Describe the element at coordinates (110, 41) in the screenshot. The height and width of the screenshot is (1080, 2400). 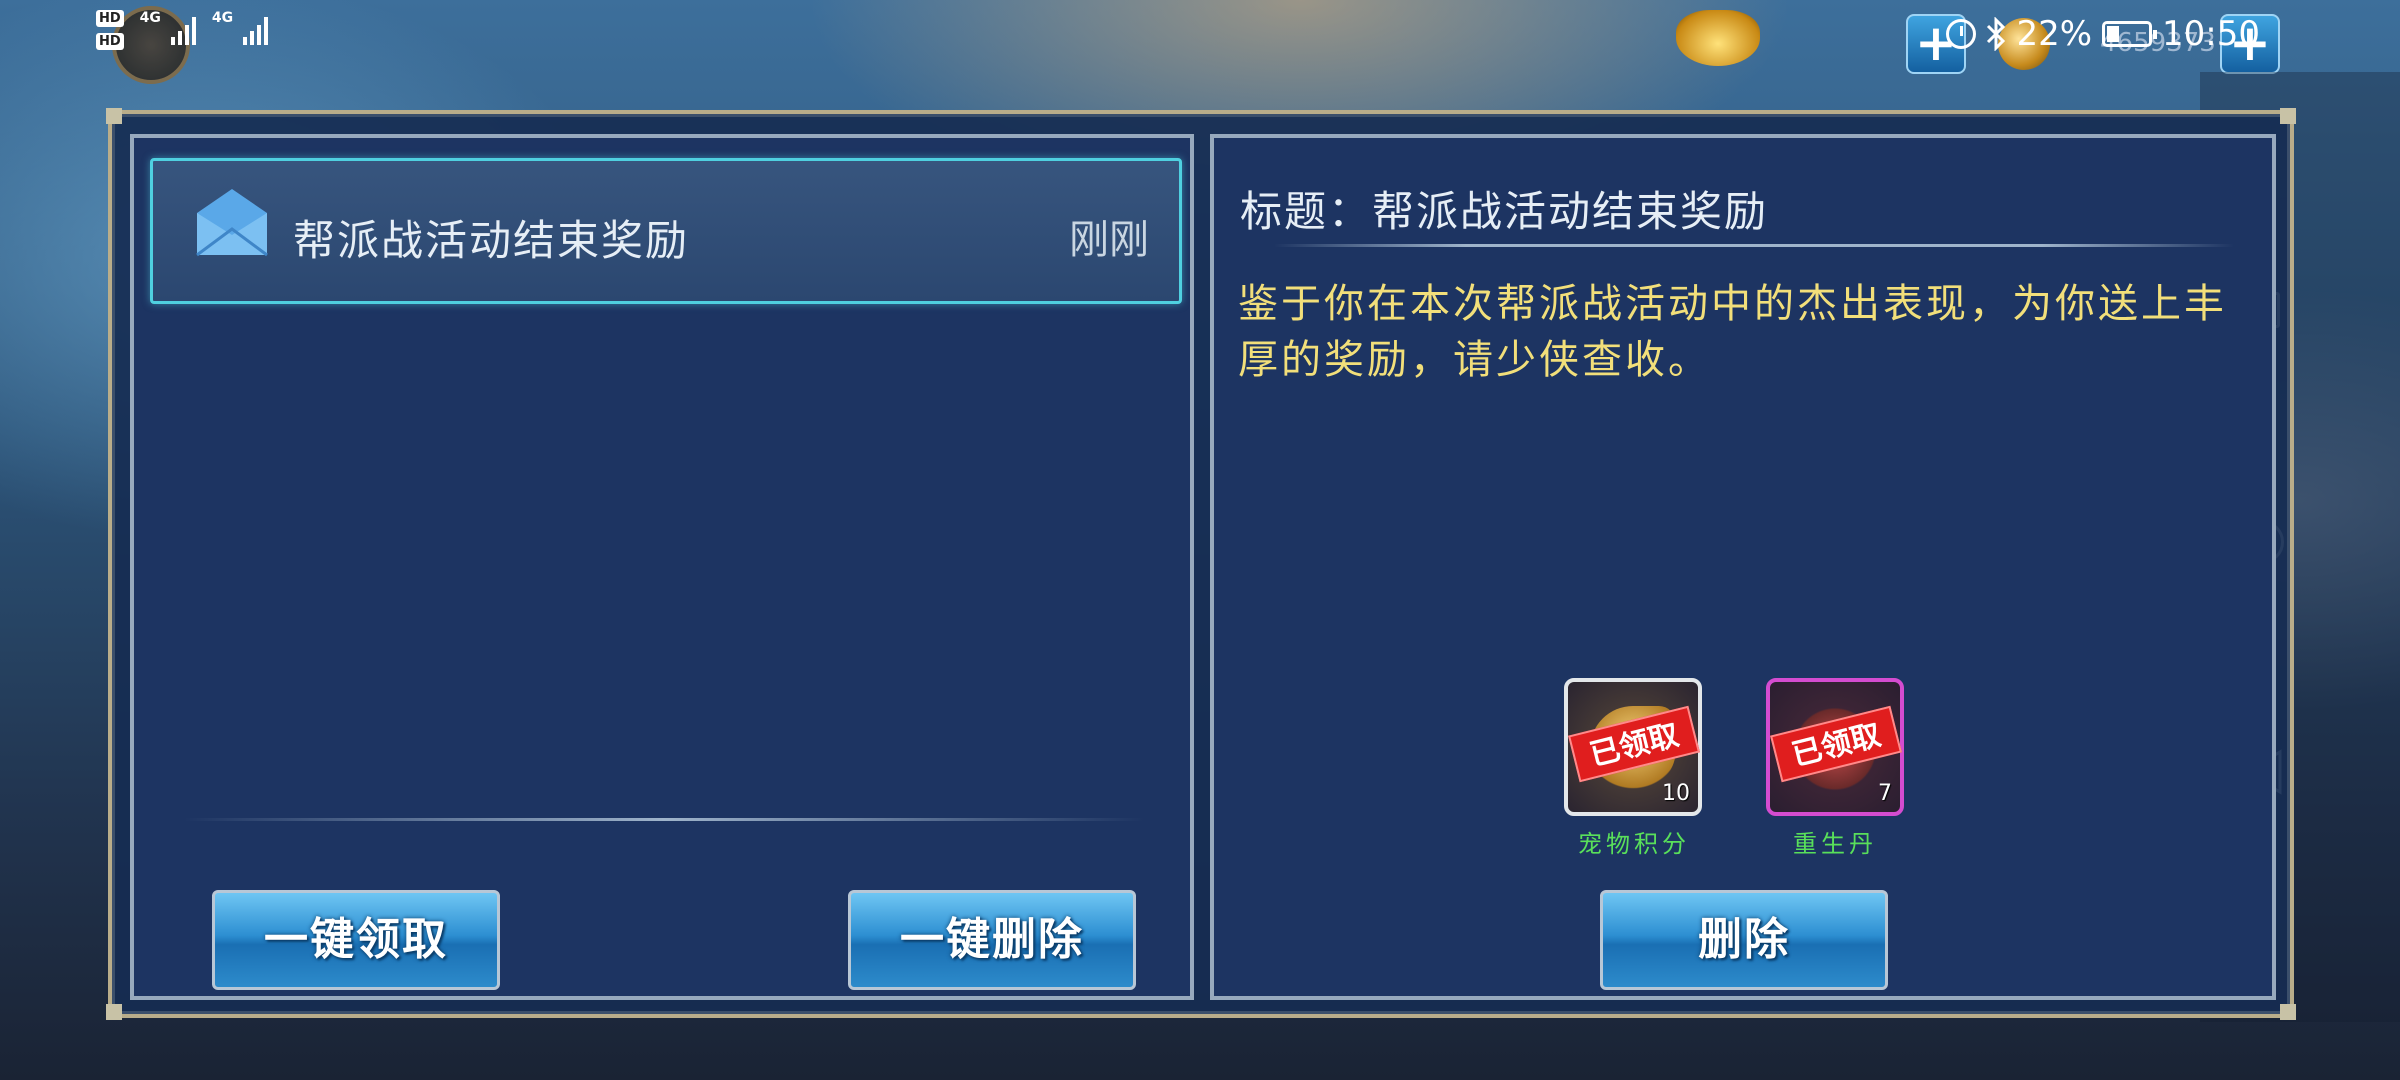
I see `hd-badge-2: HD` at that location.